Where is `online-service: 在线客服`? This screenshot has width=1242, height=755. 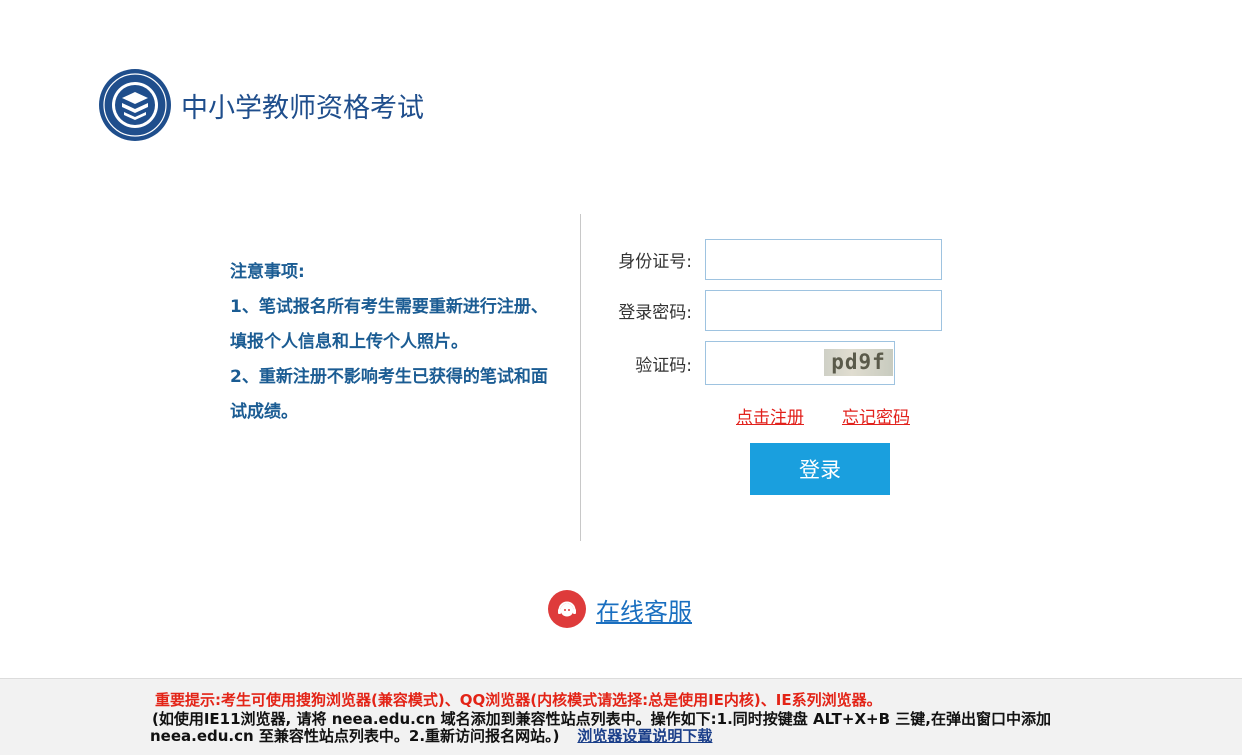
online-service: 在线客服 is located at coordinates (620, 609).